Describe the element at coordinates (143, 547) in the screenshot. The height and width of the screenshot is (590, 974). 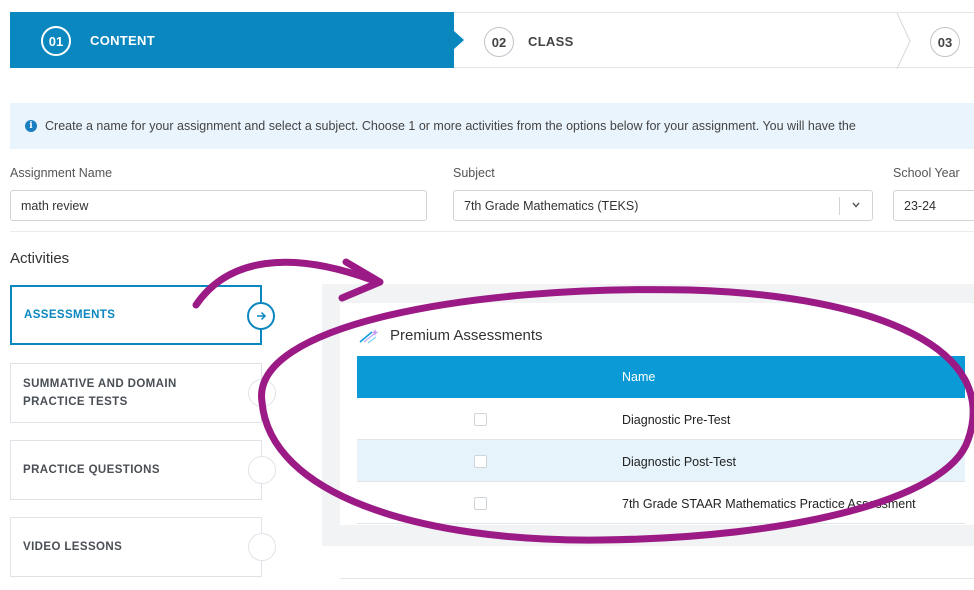
I see `activity-video-lessons: VIDEO LESSONS` at that location.